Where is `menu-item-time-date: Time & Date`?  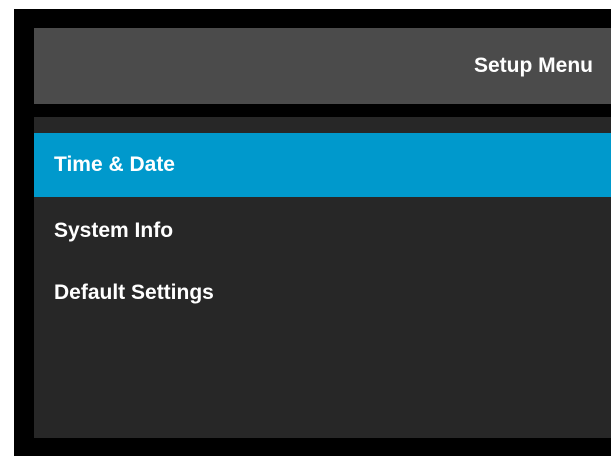 menu-item-time-date: Time & Date is located at coordinates (322, 165).